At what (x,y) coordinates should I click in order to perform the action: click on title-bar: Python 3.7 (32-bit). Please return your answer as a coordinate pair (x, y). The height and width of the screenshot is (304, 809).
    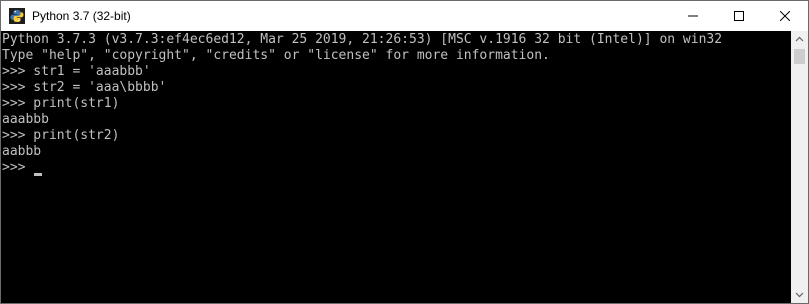
    Looking at the image, I should click on (404, 16).